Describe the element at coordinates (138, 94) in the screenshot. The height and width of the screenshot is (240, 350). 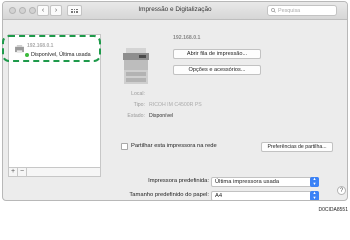
I see `location-label: Local:` at that location.